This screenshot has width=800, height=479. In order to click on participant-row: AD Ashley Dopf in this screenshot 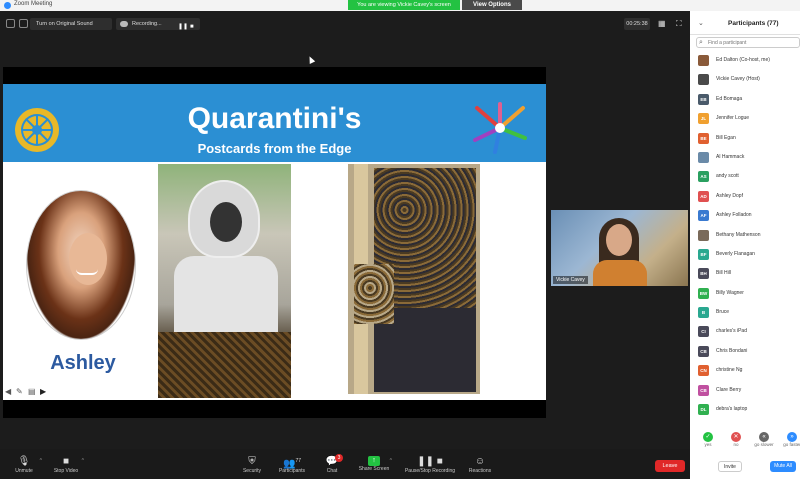, I will do `click(745, 197)`.